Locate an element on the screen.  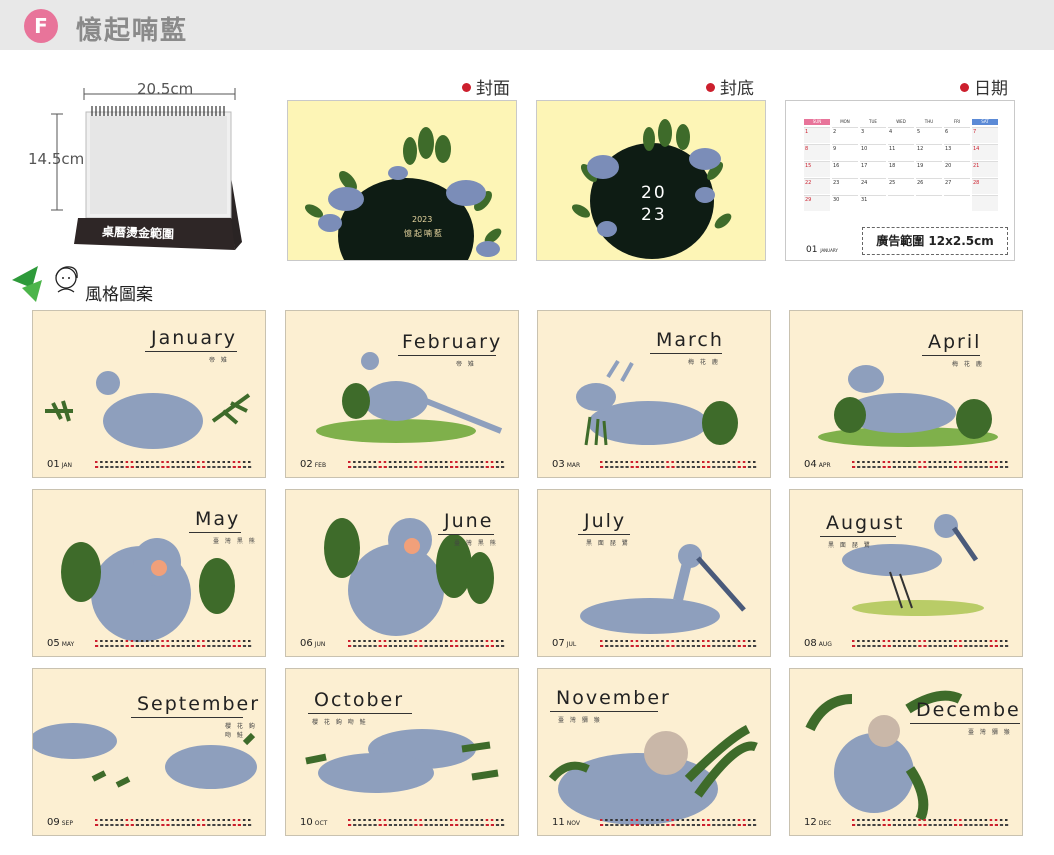
date-cell: 16 is located at coordinates (845, 169).